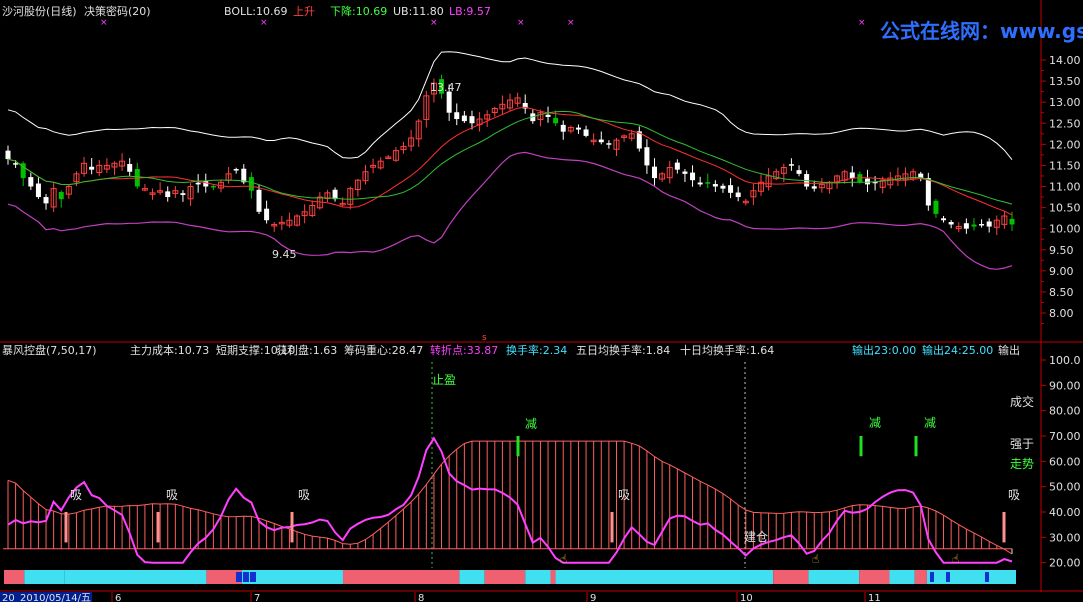 The width and height of the screenshot is (1083, 602). What do you see at coordinates (981, 31) in the screenshot?
I see `watermark: 公式在线网：www.gszx.com.cn` at bounding box center [981, 31].